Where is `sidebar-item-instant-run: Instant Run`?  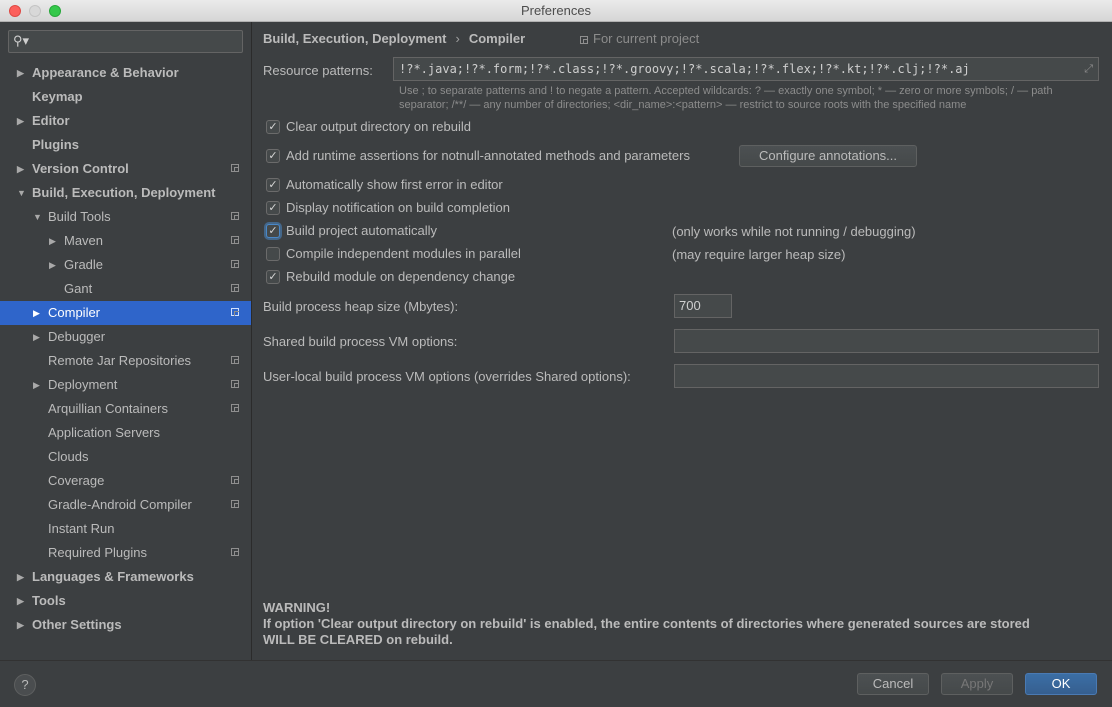
sidebar-item-instant-run: Instant Run is located at coordinates (125, 529).